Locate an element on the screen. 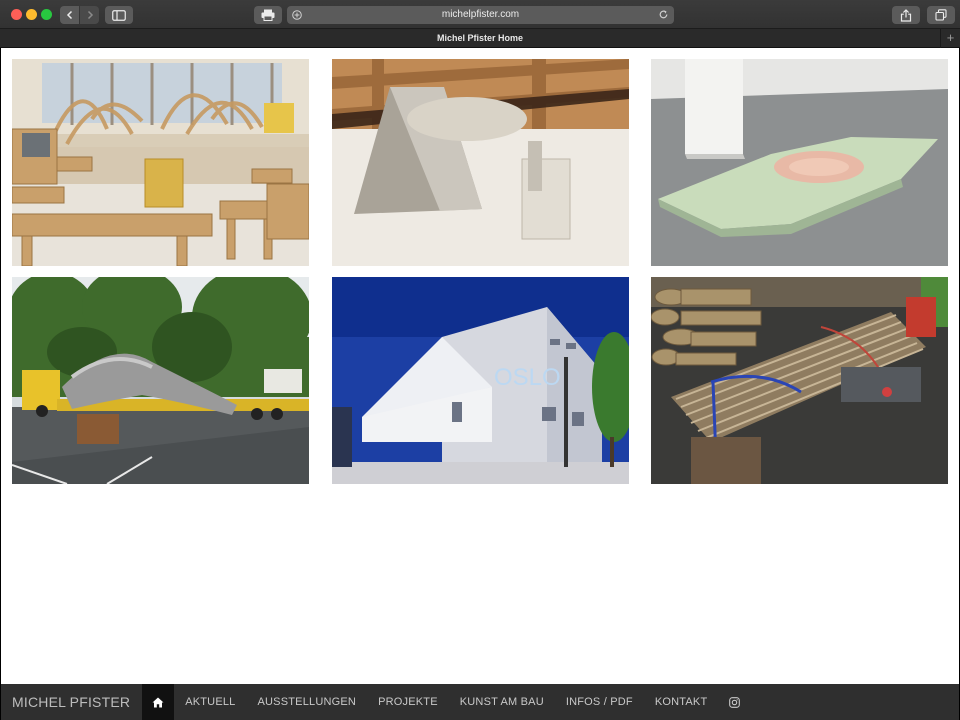 The image size is (960, 720). browser-titlebar: michelpfister.com is located at coordinates (480, 14).